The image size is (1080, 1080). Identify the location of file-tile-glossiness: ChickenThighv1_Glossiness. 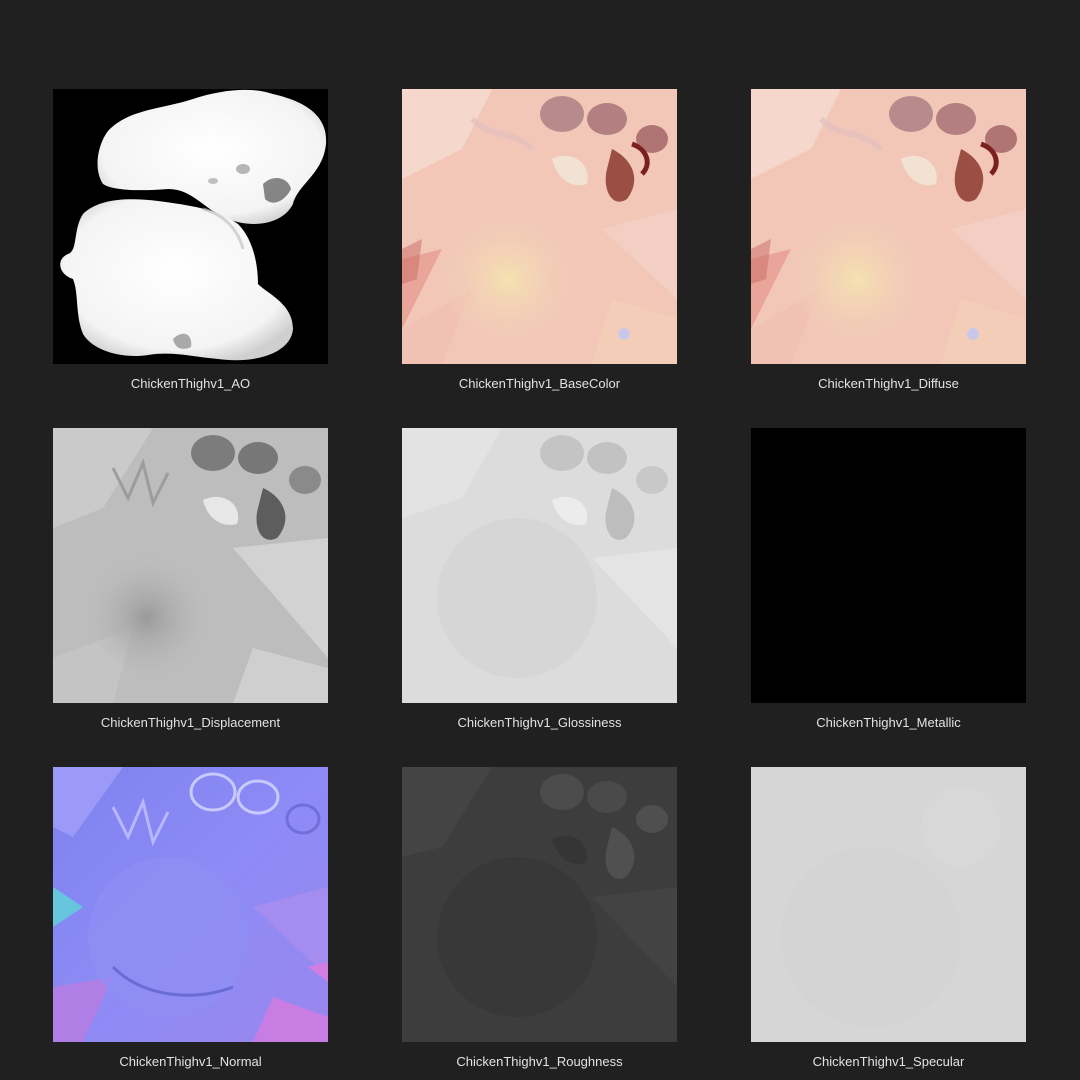
(539, 579).